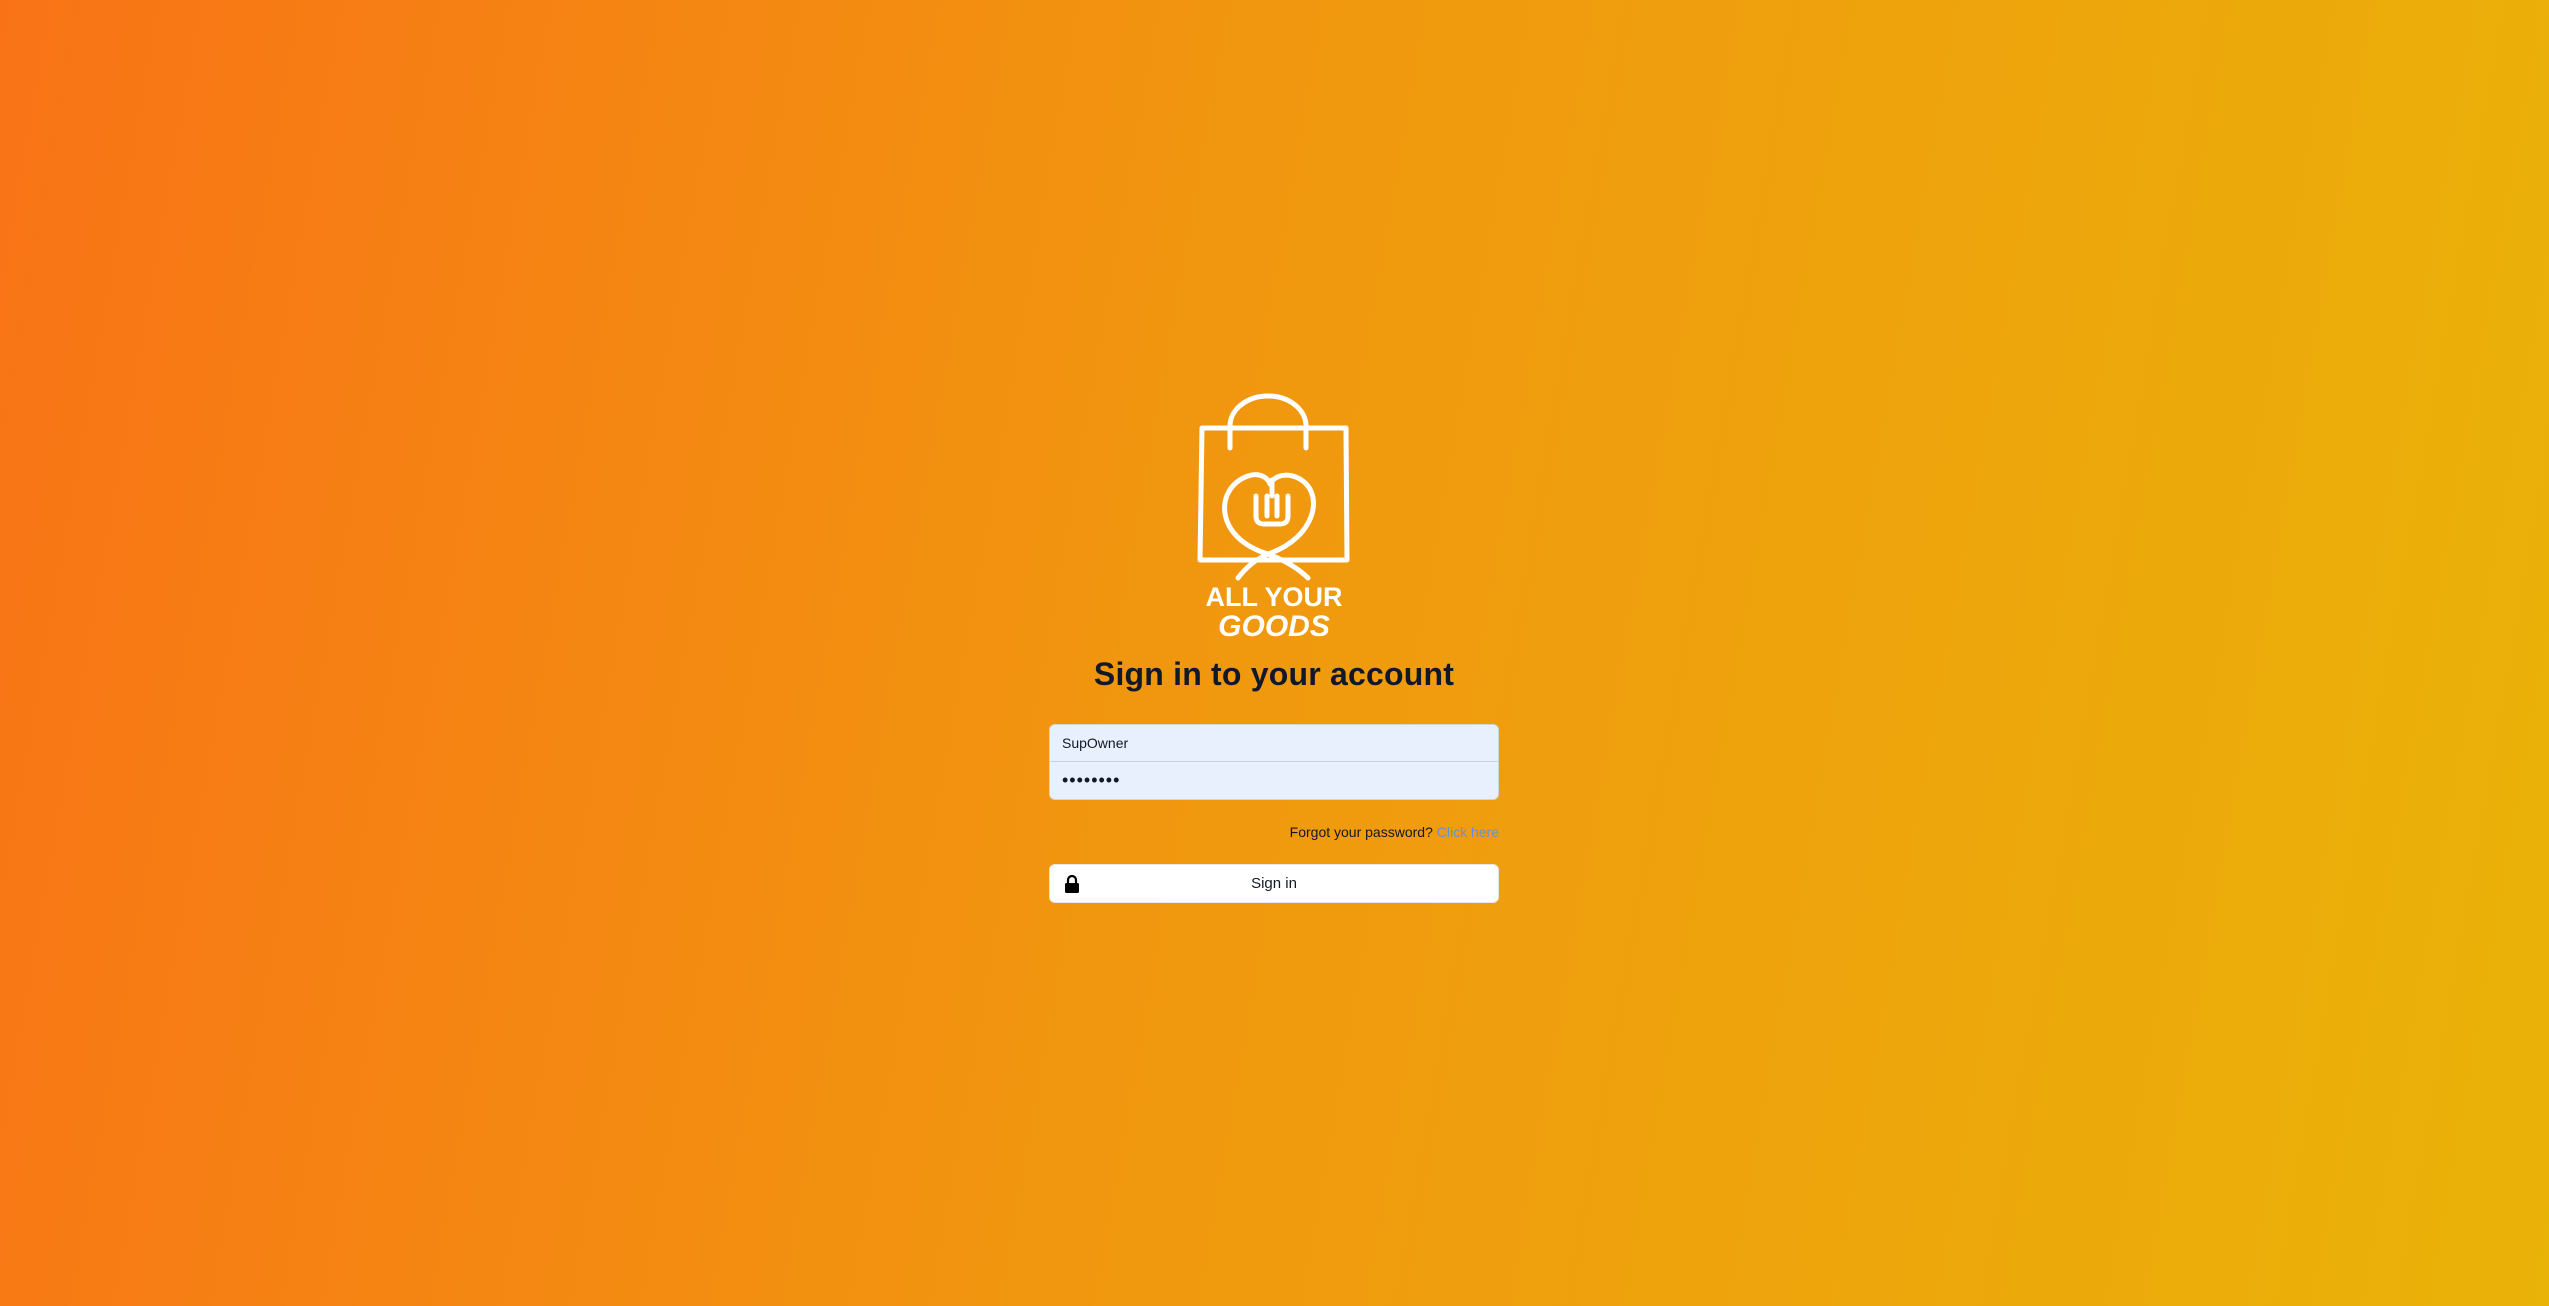 The height and width of the screenshot is (1306, 2549). Describe the element at coordinates (1274, 780) in the screenshot. I see `password-input` at that location.